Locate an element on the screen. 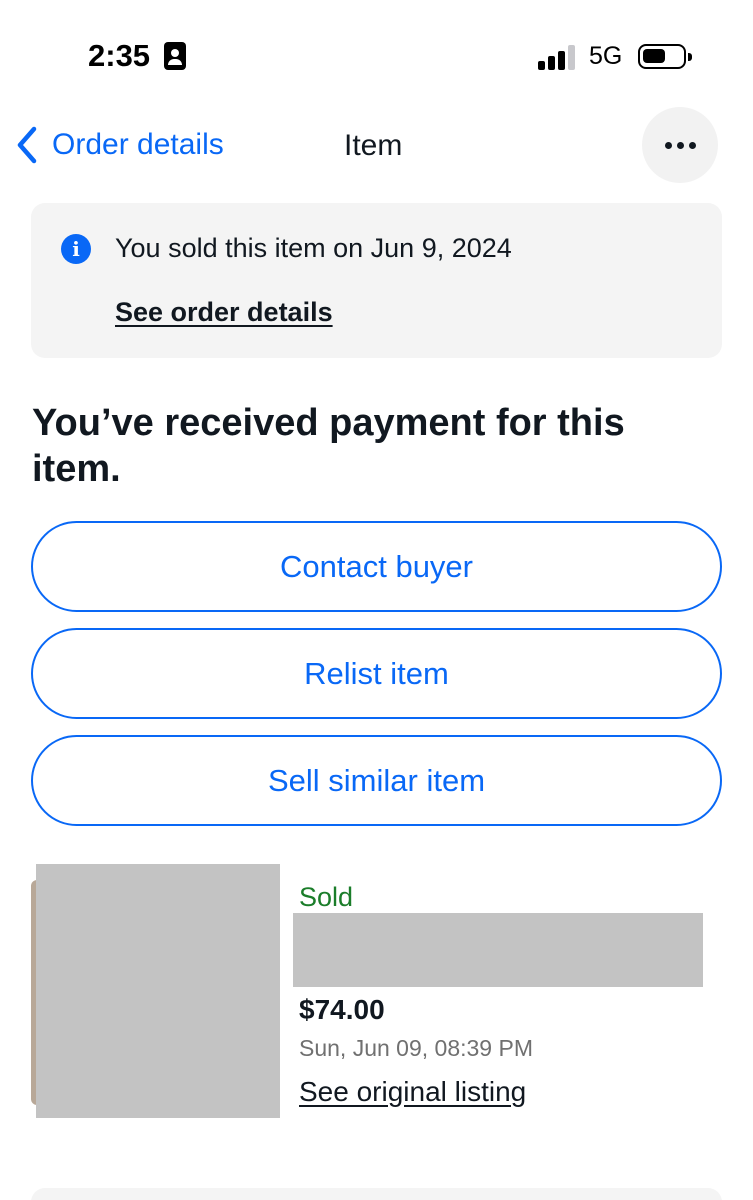 The image size is (753, 1200). next-section-card is located at coordinates (376, 1194).